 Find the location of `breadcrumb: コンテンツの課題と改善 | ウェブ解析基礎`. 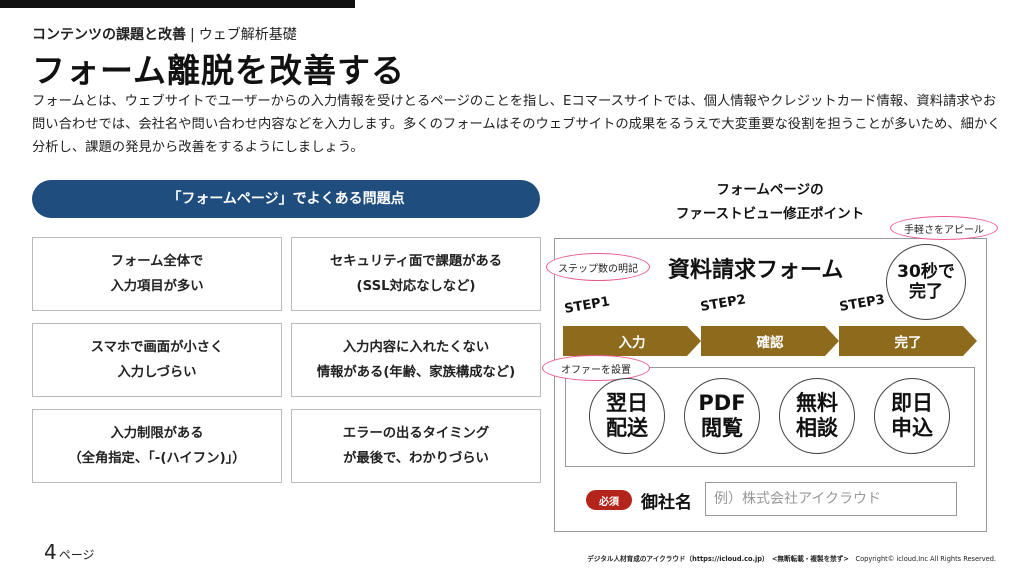

breadcrumb: コンテンツの課題と改善 | ウェブ解析基礎 is located at coordinates (164, 34).